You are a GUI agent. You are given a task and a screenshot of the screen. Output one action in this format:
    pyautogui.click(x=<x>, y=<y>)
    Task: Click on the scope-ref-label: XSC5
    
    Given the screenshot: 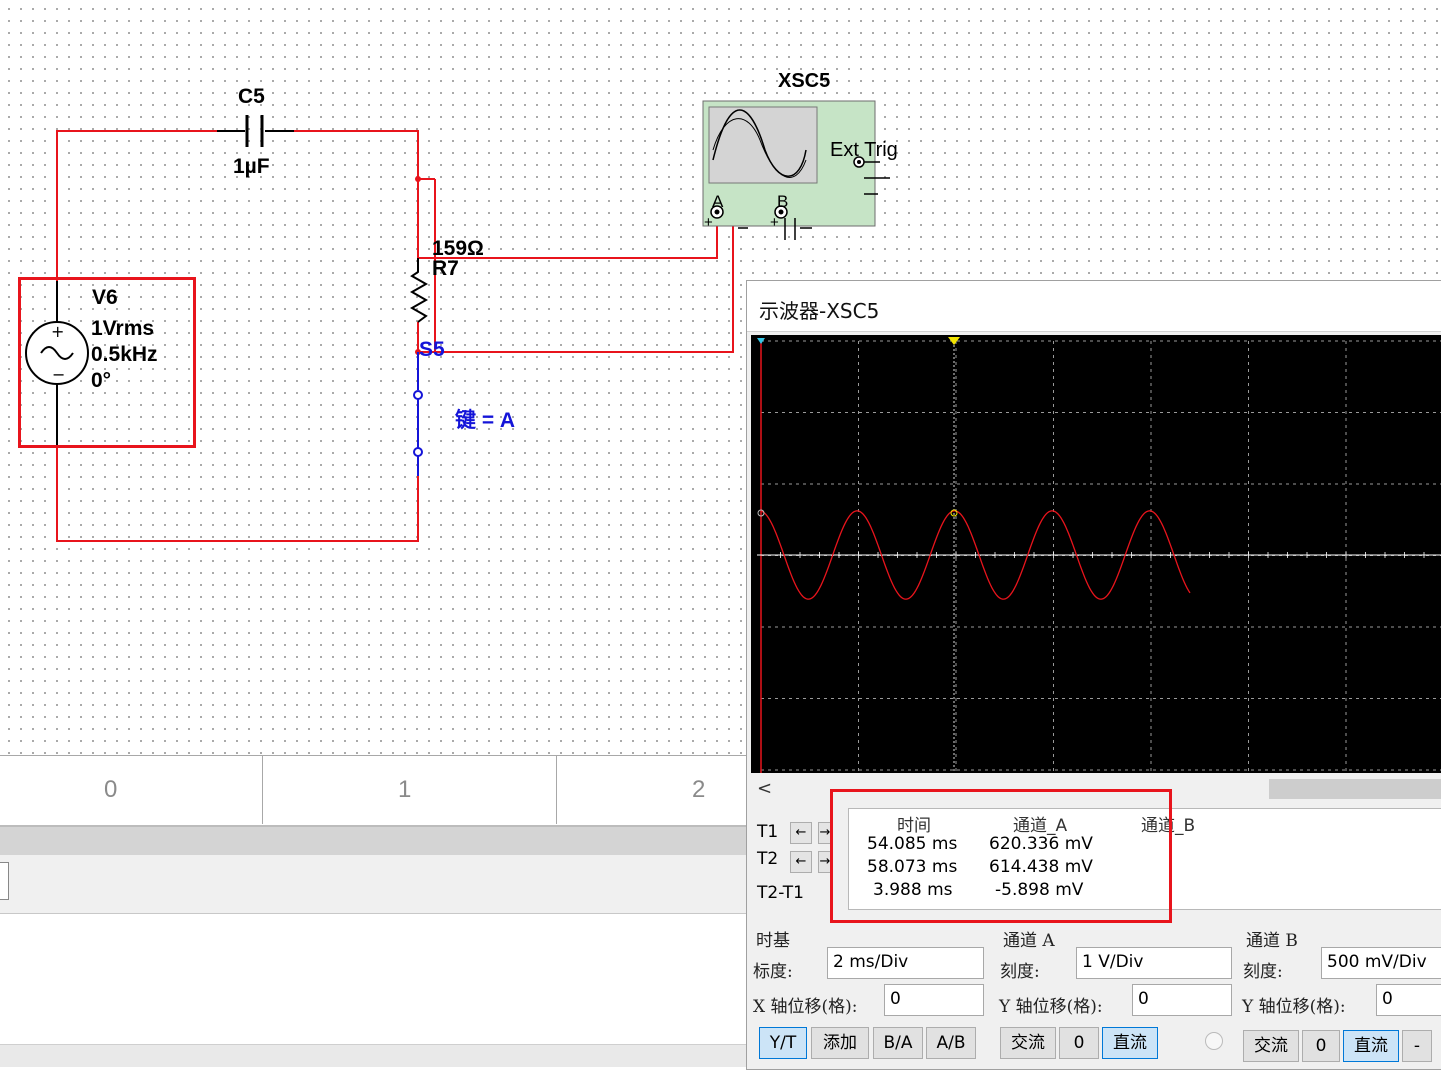 What is the action you would take?
    pyautogui.click(x=804, y=81)
    